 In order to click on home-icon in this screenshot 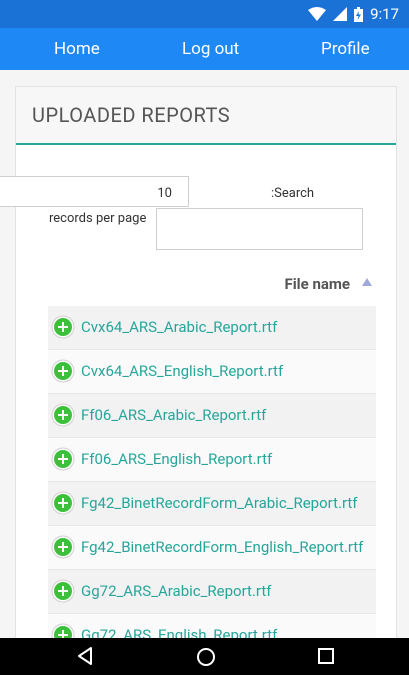, I will do `click(206, 657)`.